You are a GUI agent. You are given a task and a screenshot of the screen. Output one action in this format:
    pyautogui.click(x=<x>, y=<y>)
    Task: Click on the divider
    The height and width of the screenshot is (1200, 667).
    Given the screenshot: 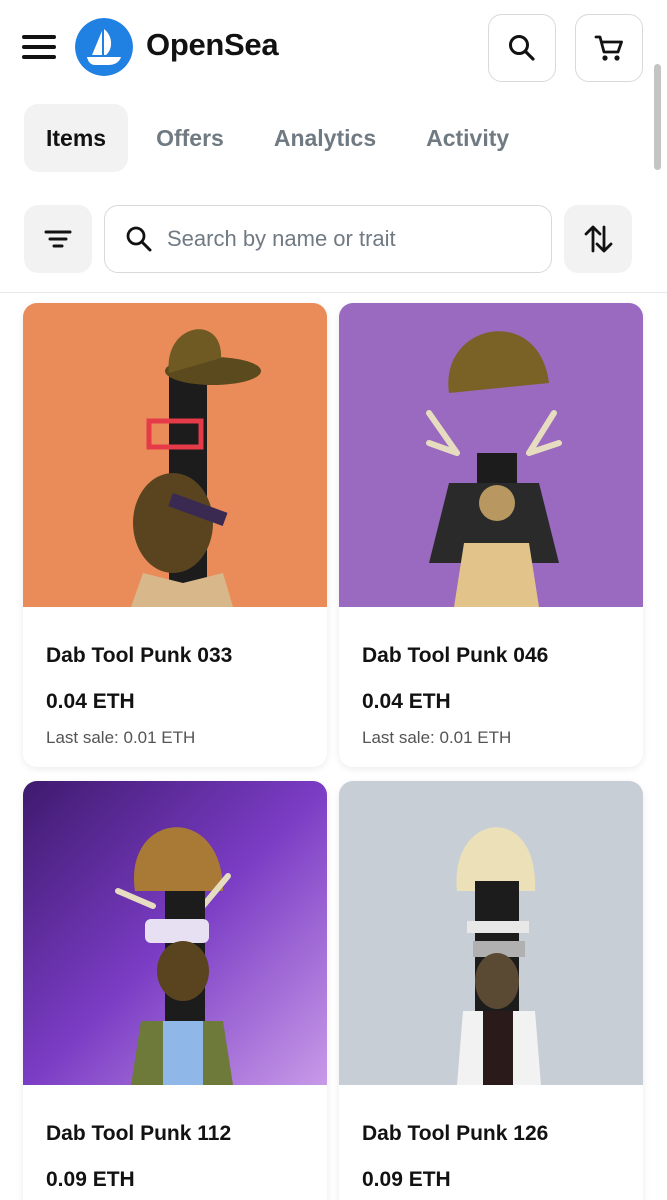 What is the action you would take?
    pyautogui.click(x=333, y=292)
    